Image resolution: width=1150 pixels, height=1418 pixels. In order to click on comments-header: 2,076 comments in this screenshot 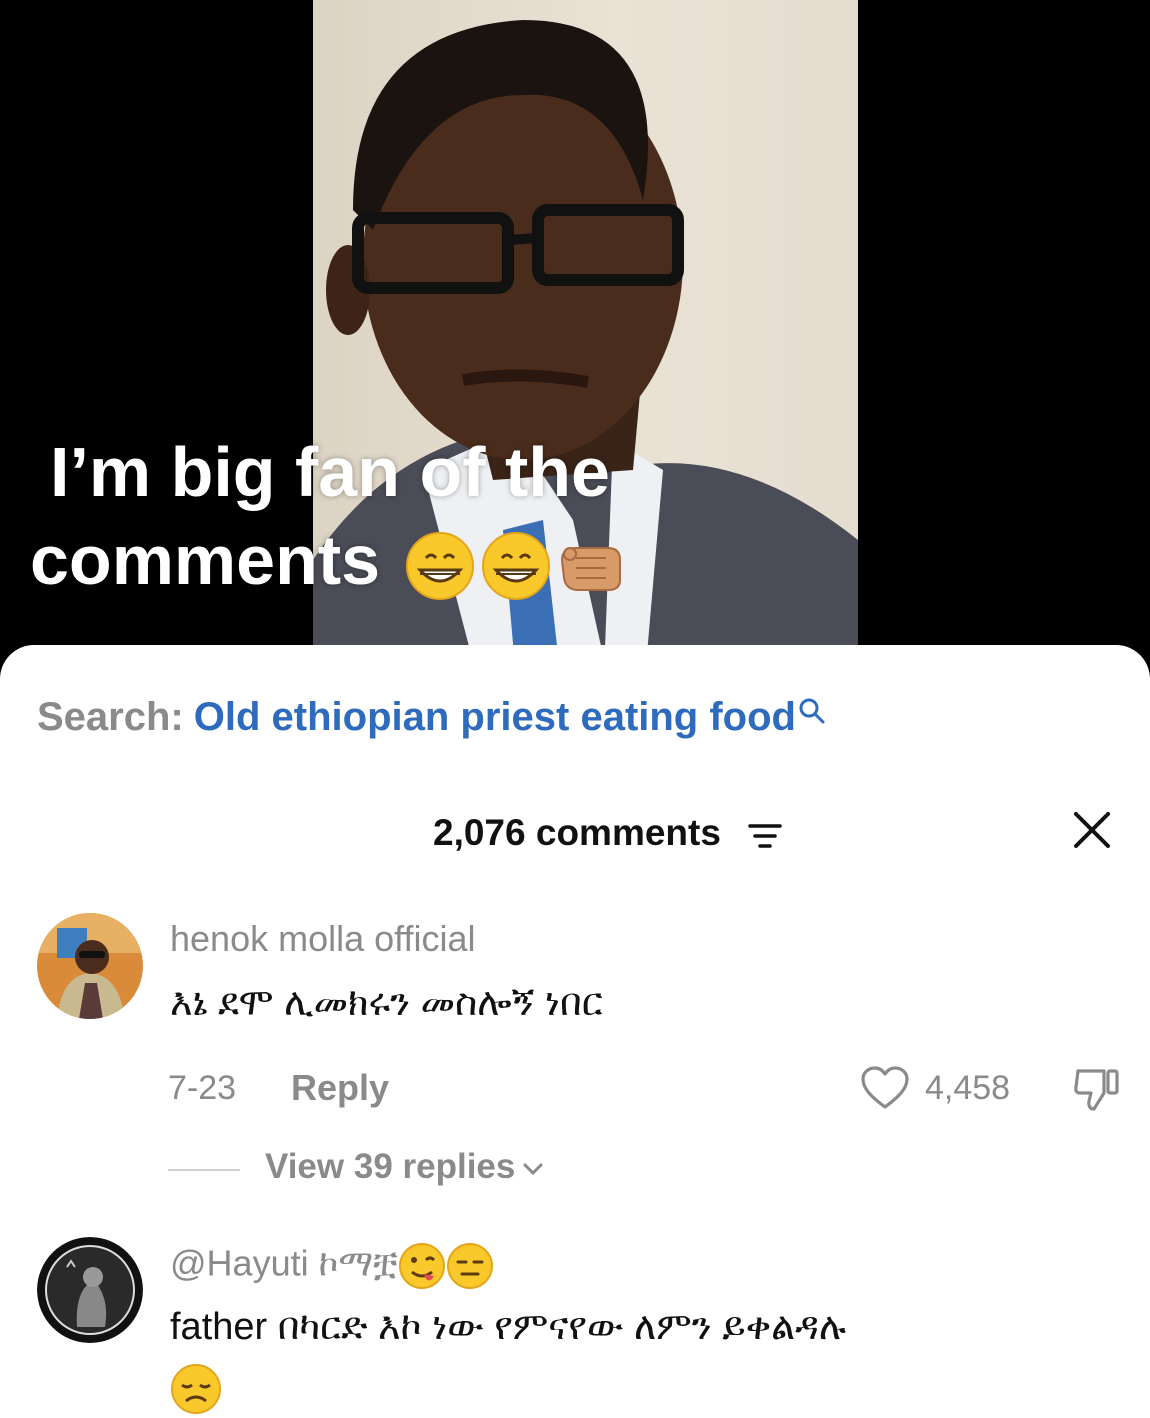, I will do `click(575, 835)`.